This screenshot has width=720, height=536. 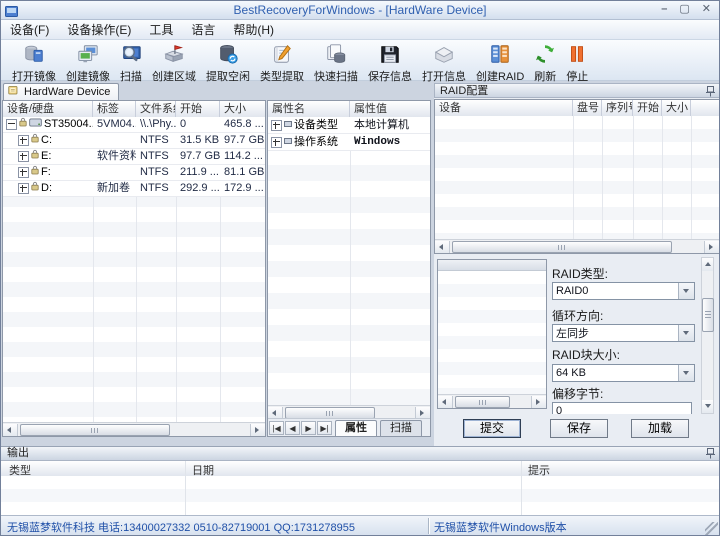 What do you see at coordinates (577, 178) in the screenshot?
I see `raid-table-body` at bounding box center [577, 178].